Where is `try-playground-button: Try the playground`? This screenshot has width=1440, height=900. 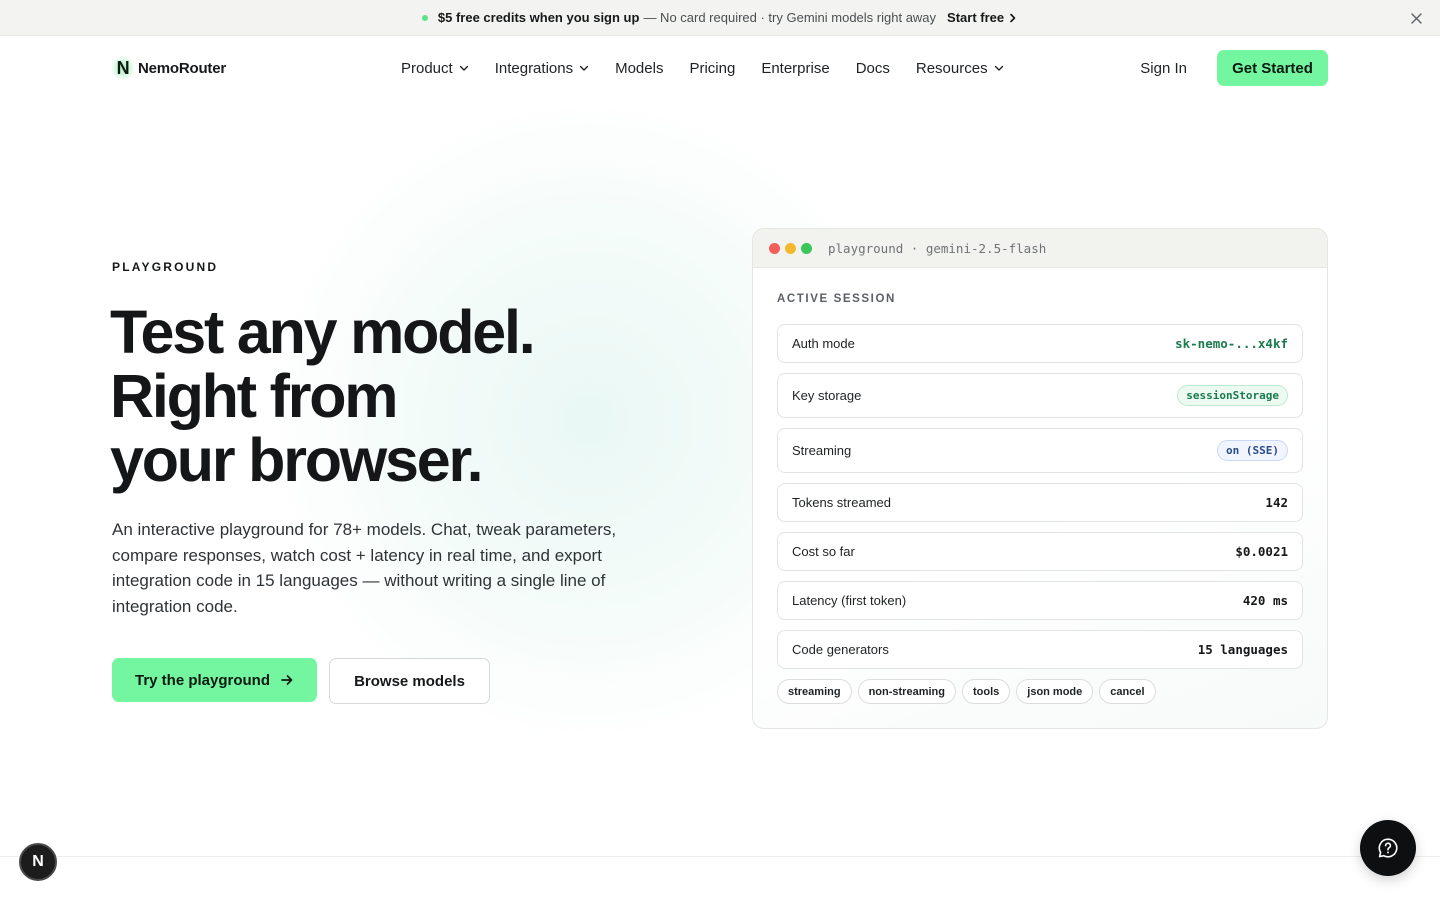
try-playground-button: Try the playground is located at coordinates (214, 680).